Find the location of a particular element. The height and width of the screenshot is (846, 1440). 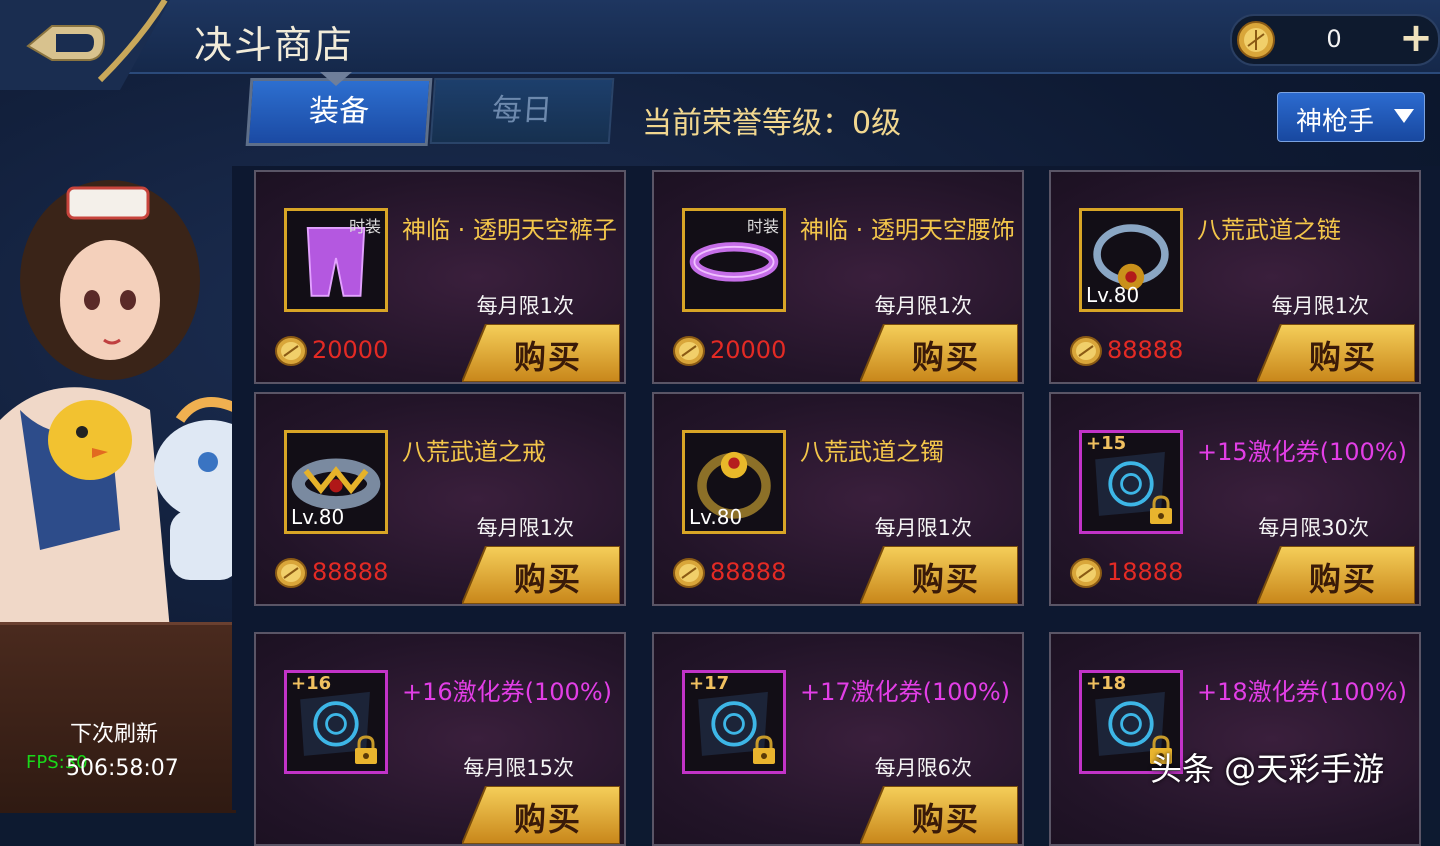

shop-item-card: +18 +18激化券(100%) is located at coordinates (1235, 739).